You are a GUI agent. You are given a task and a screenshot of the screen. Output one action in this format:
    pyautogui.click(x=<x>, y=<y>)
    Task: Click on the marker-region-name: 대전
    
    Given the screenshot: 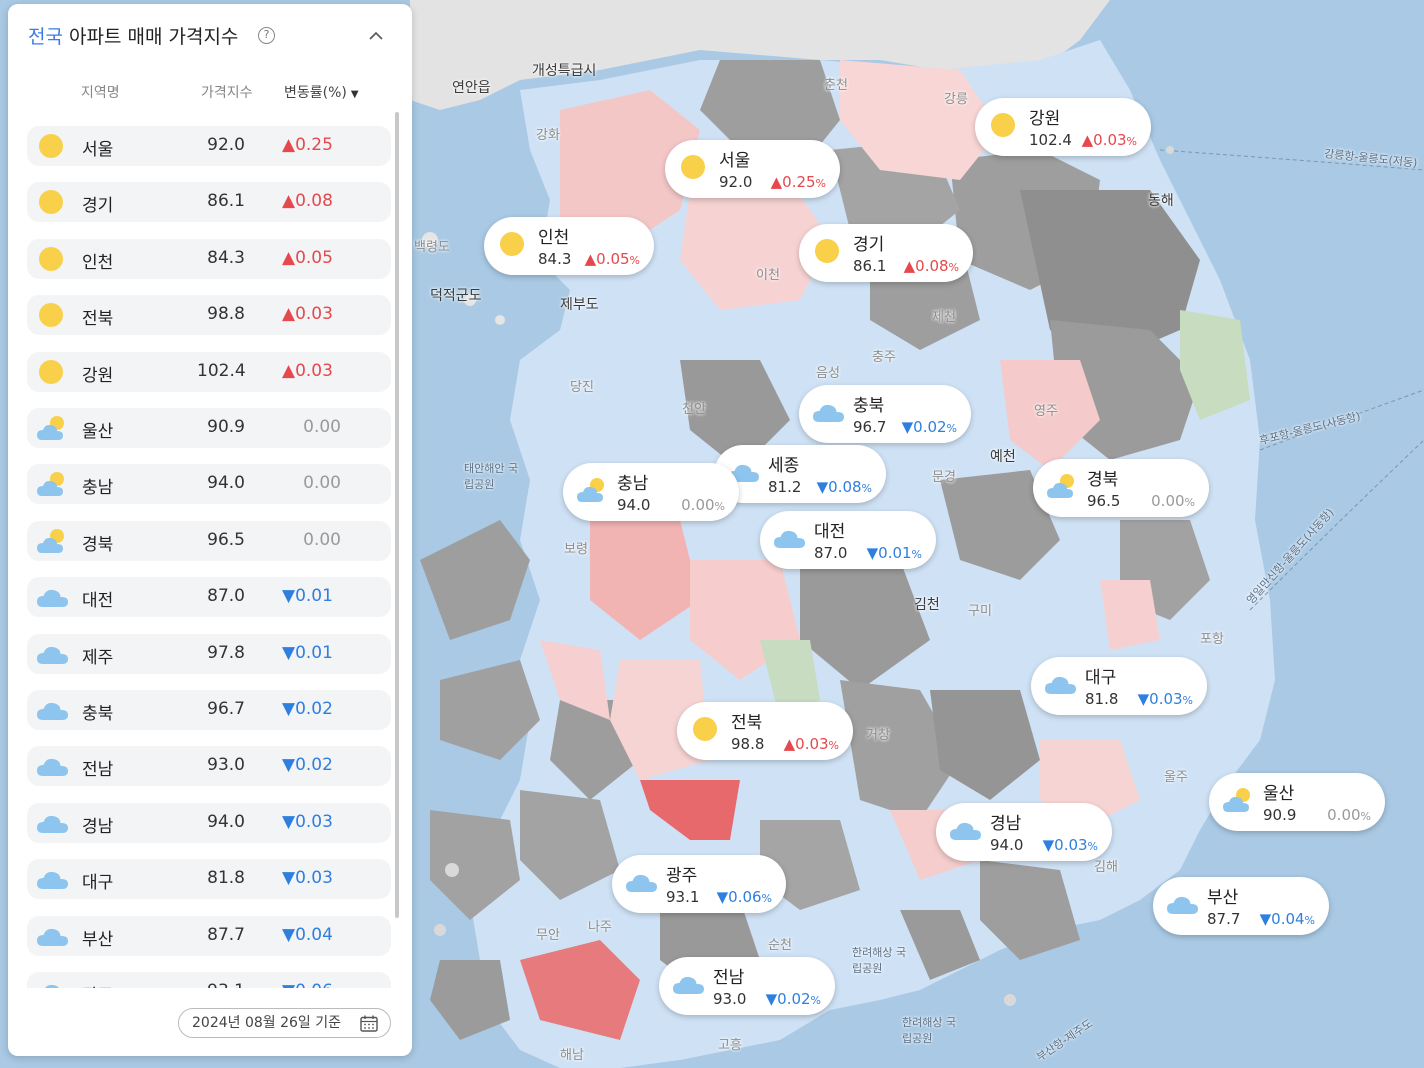 What is the action you would take?
    pyautogui.click(x=830, y=532)
    